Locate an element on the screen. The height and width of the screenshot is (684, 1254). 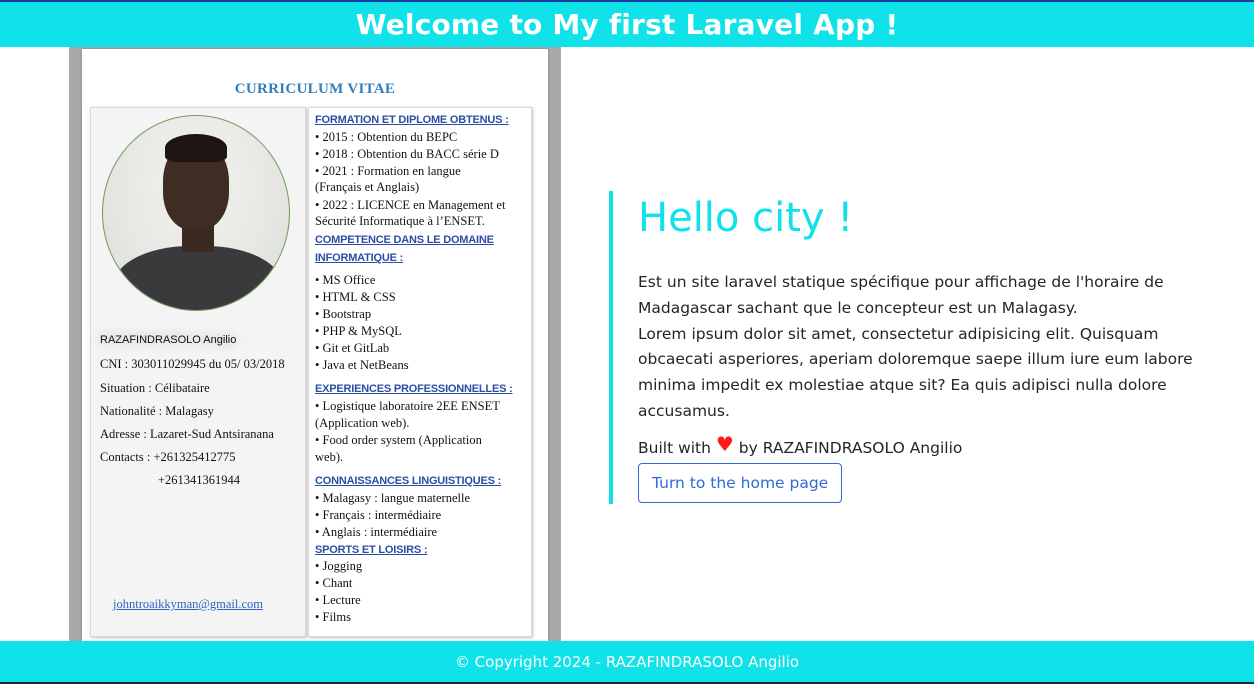
cv-competence-line: • PHP & MySQL is located at coordinates (358, 331).